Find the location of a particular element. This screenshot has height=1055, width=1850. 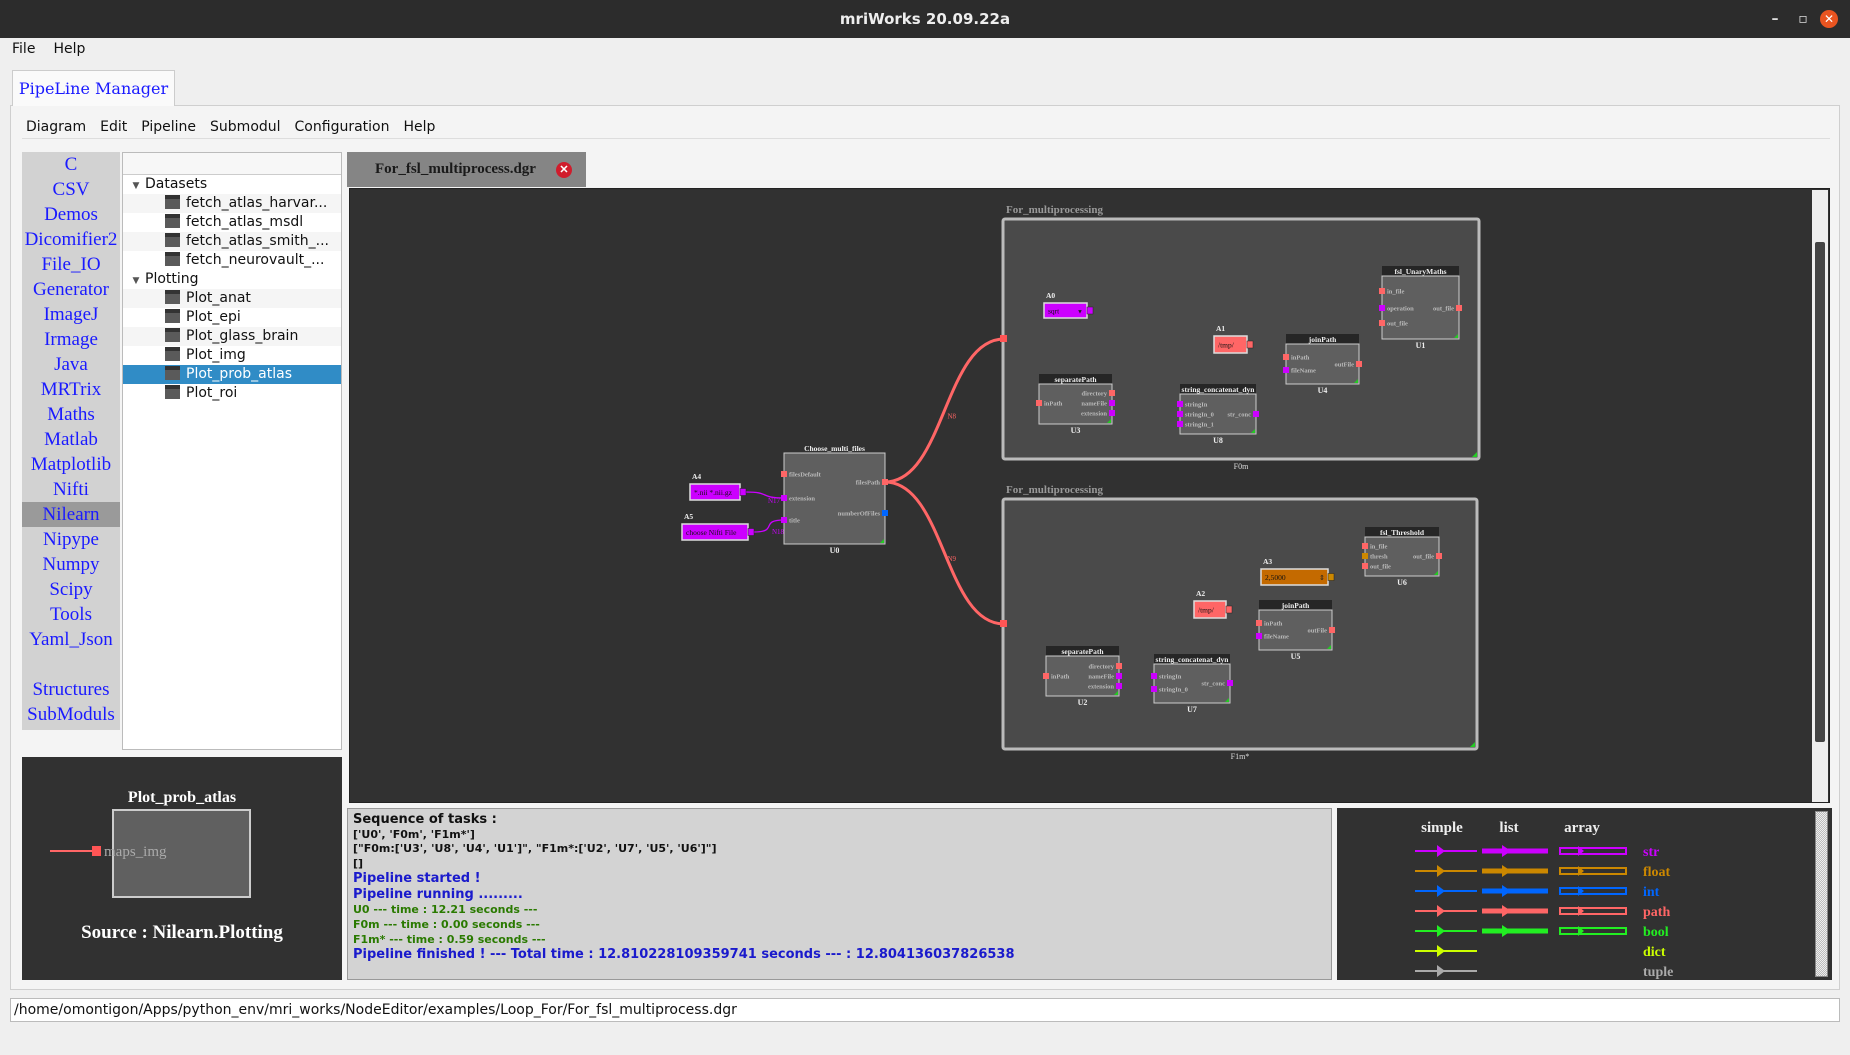

menu-help2: Help is located at coordinates (419, 126).